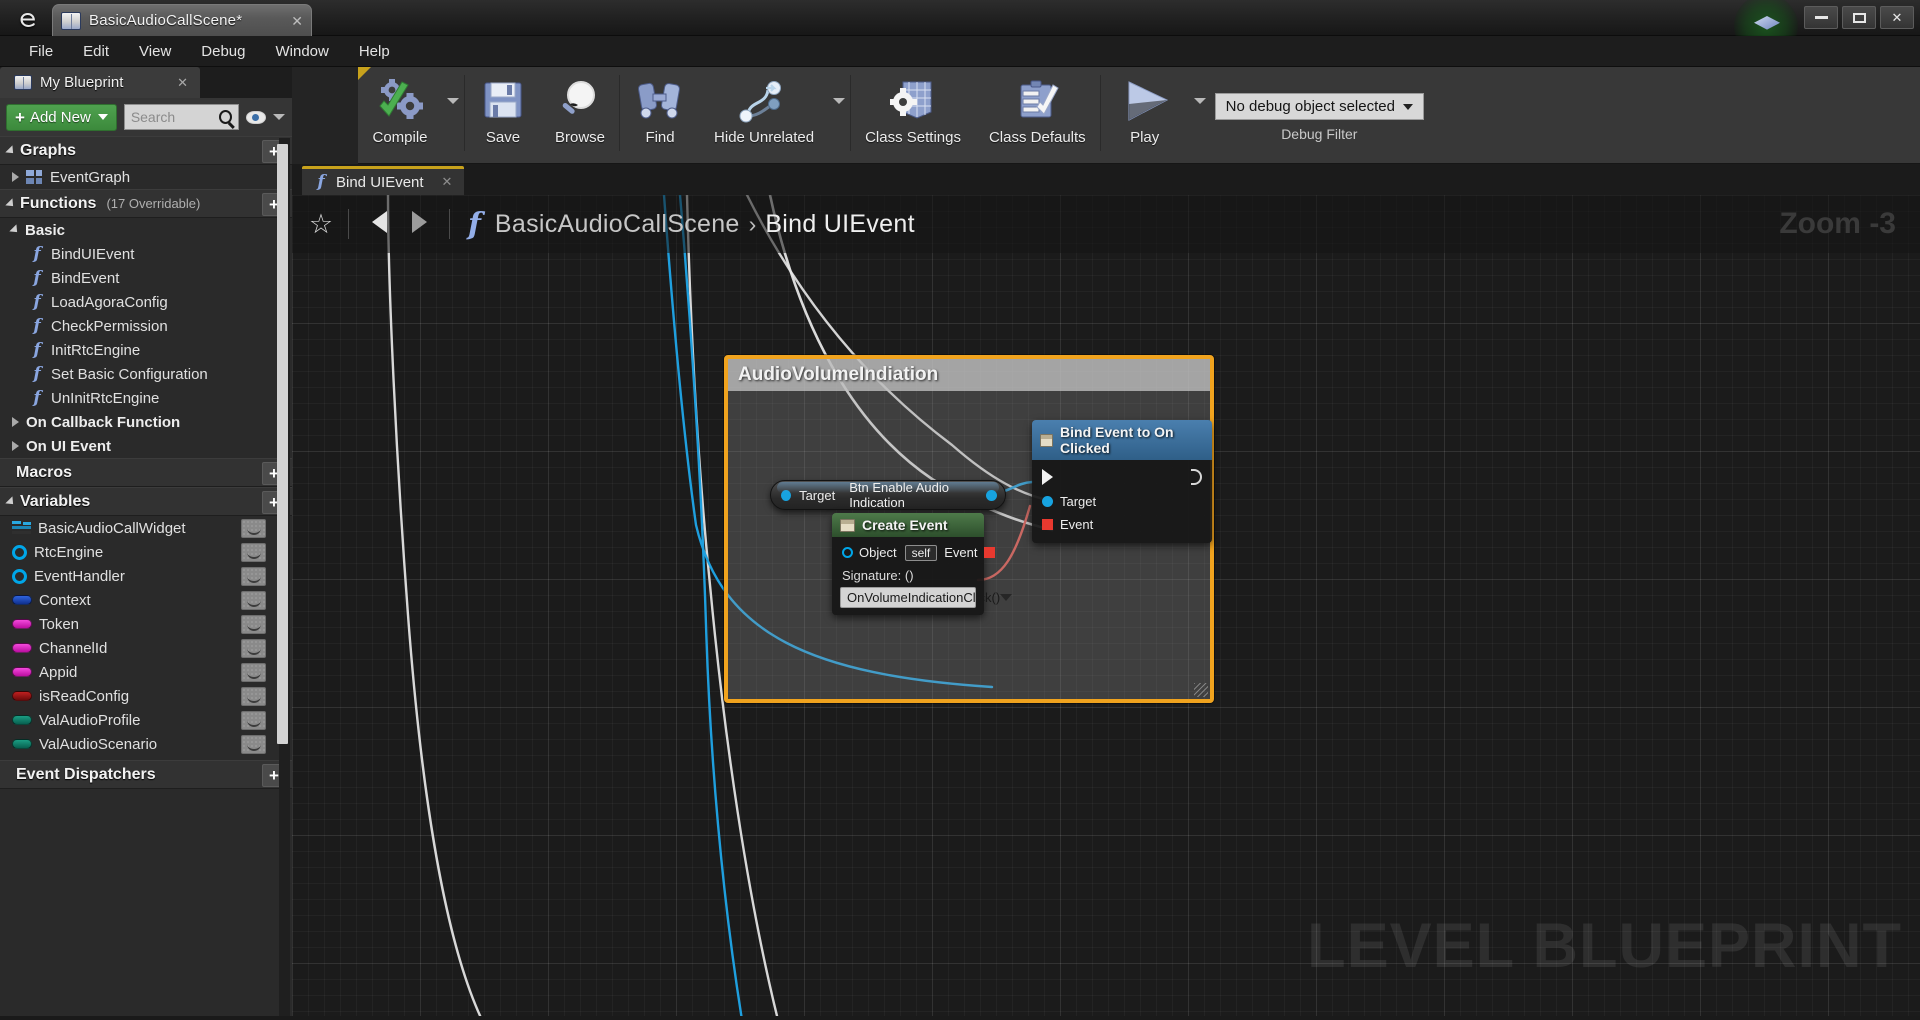  What do you see at coordinates (146, 326) in the screenshot?
I see `tree-item-checkpermission: f CheckPermission` at bounding box center [146, 326].